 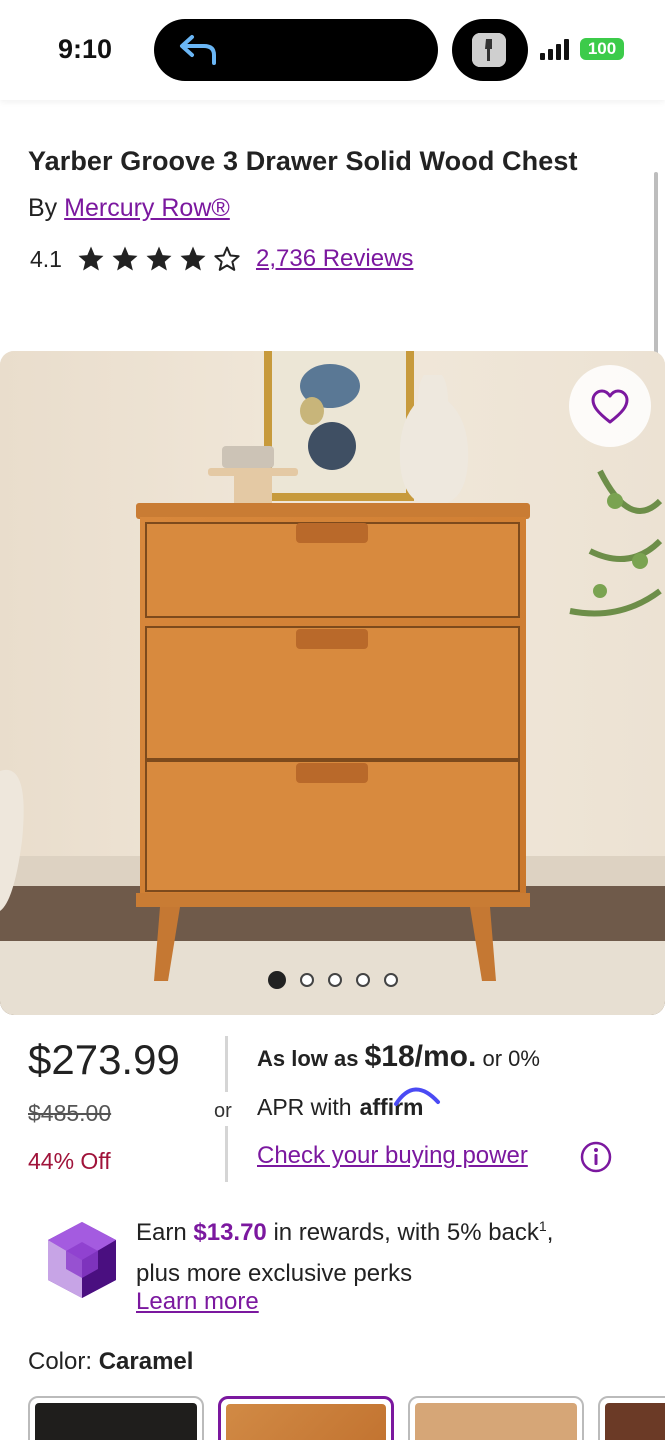 I want to click on learn-more-link: Learn more, so click(x=197, y=1302).